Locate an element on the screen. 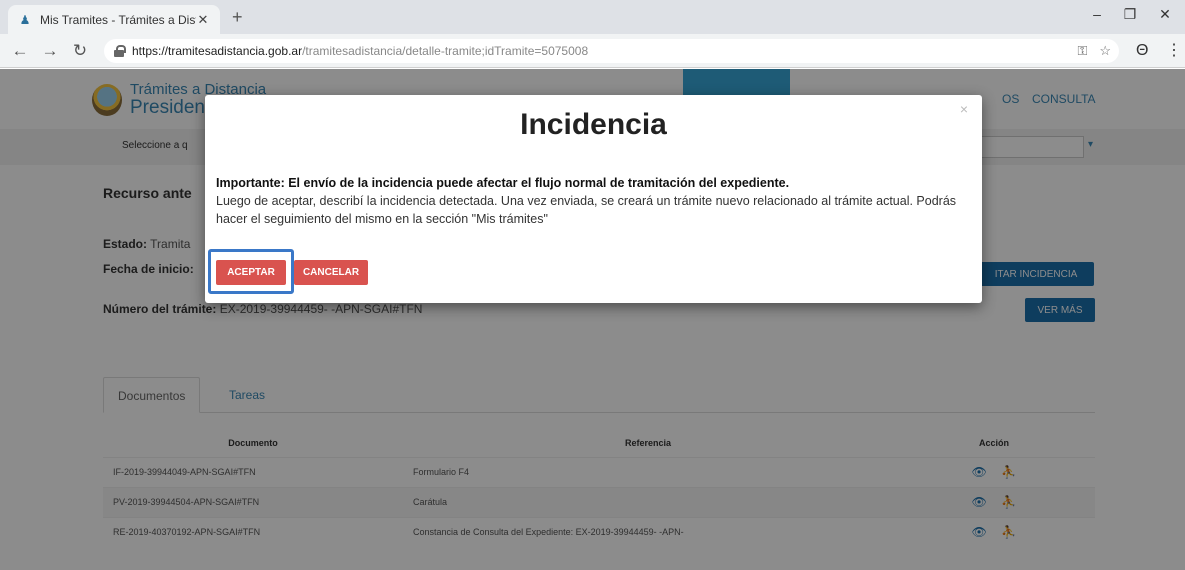 The width and height of the screenshot is (1185, 570). back-button: ← is located at coordinates (20, 51).